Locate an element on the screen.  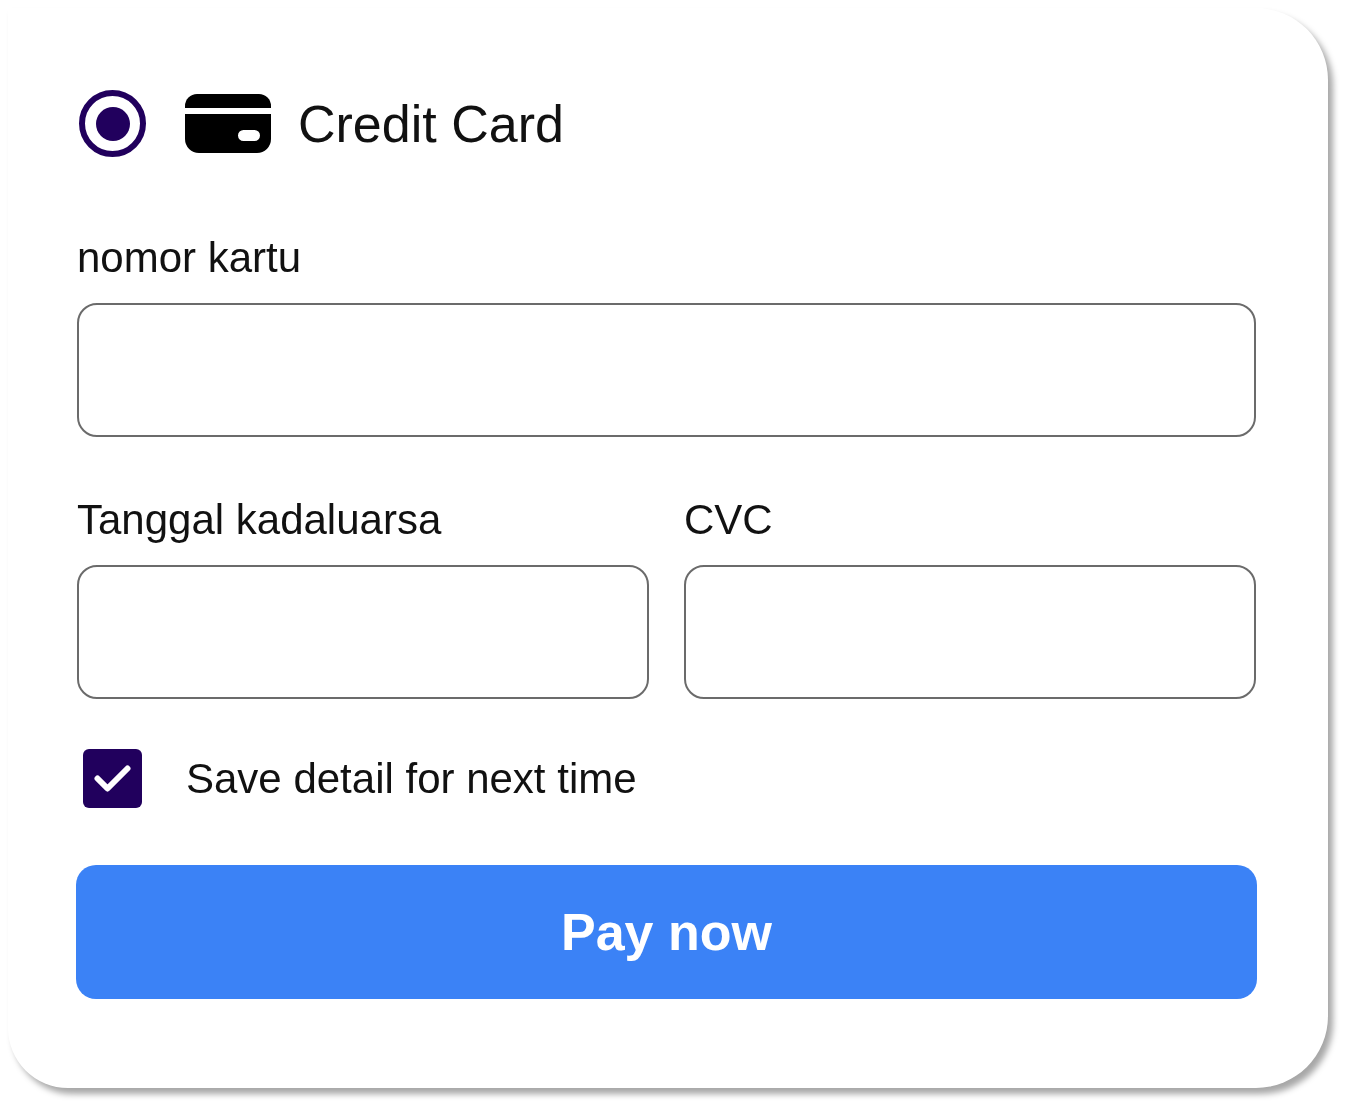
payment-method-label: Credit Card is located at coordinates (431, 123).